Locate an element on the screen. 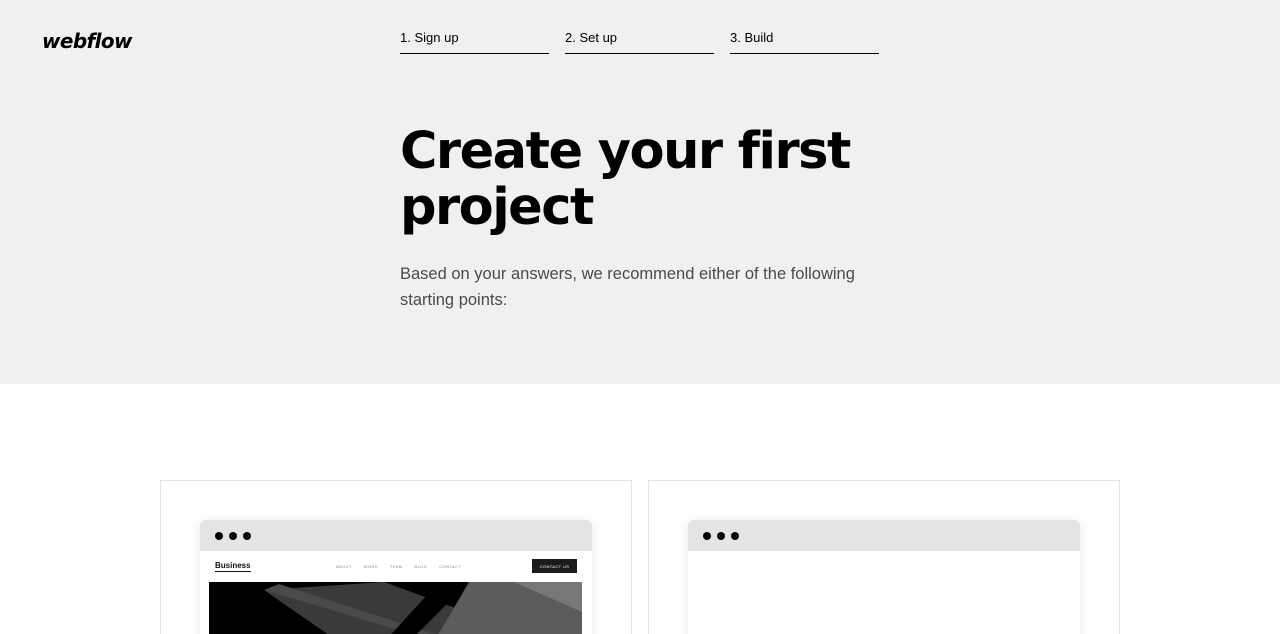  preview-nav-about: ABOUT is located at coordinates (344, 566).